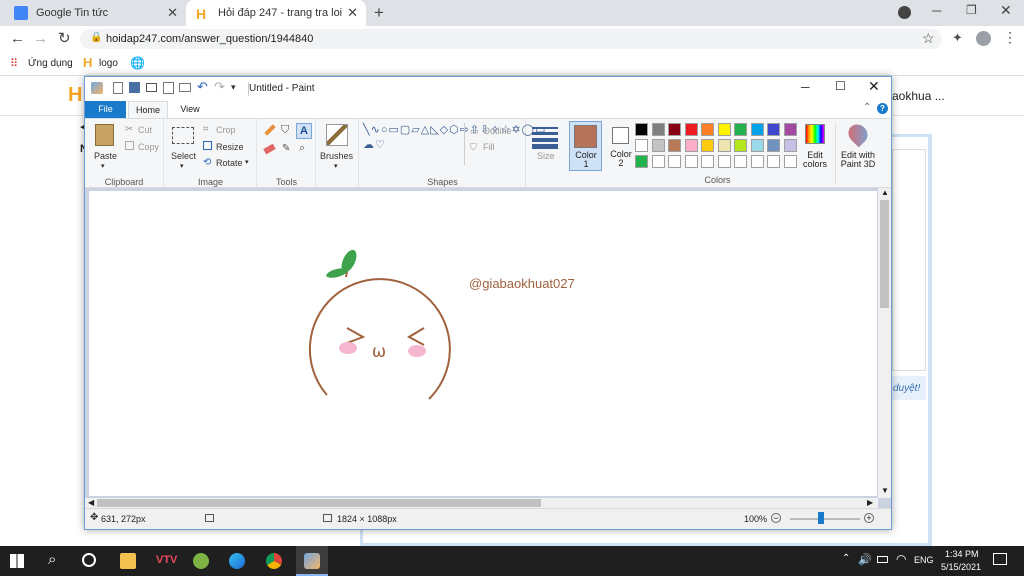 This screenshot has height=576, width=1024. Describe the element at coordinates (302, 148) in the screenshot. I see `magnifier-icon: ⌕` at that location.